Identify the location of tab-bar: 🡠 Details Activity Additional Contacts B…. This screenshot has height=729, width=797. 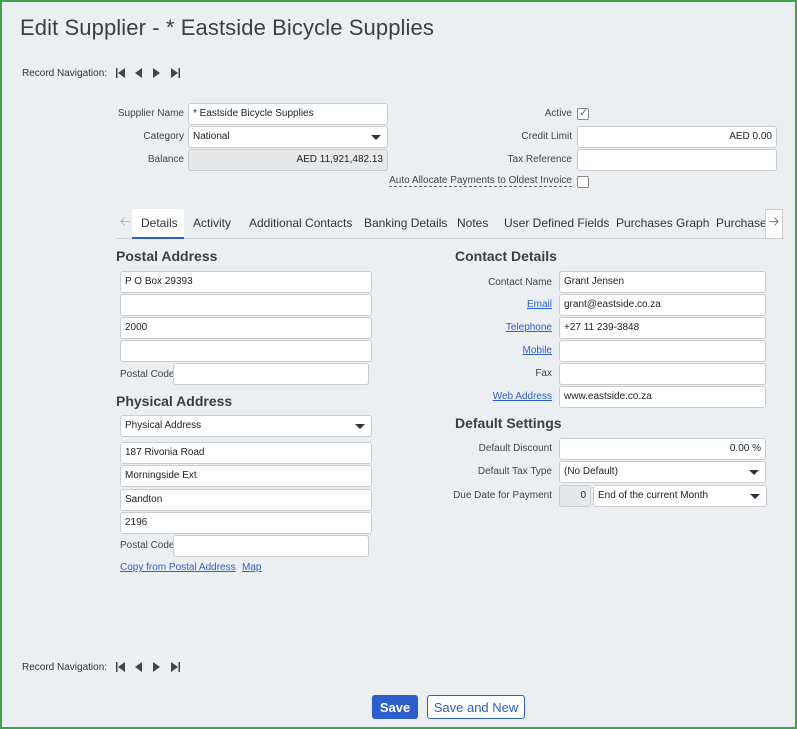
(450, 224).